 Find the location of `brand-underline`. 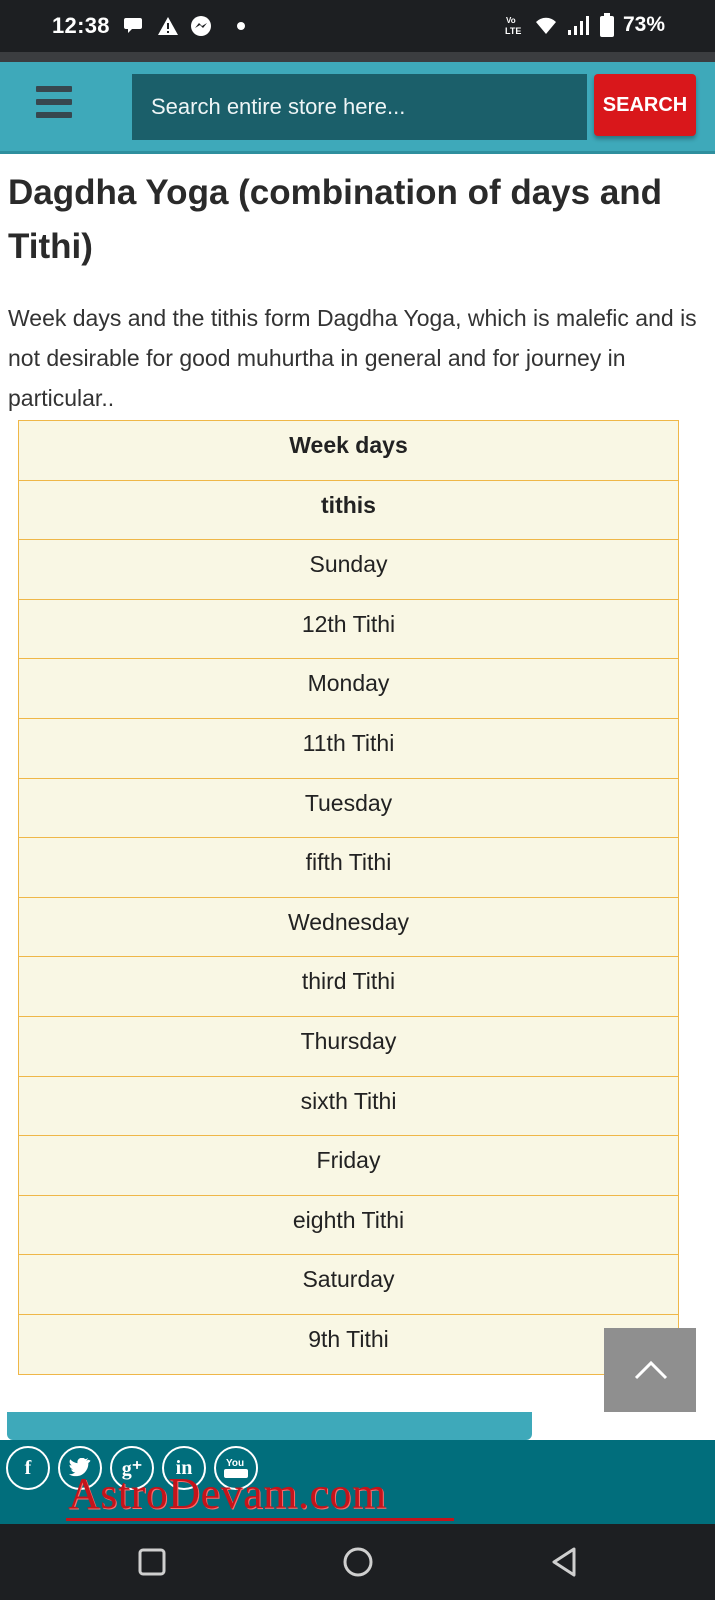

brand-underline is located at coordinates (260, 1519).